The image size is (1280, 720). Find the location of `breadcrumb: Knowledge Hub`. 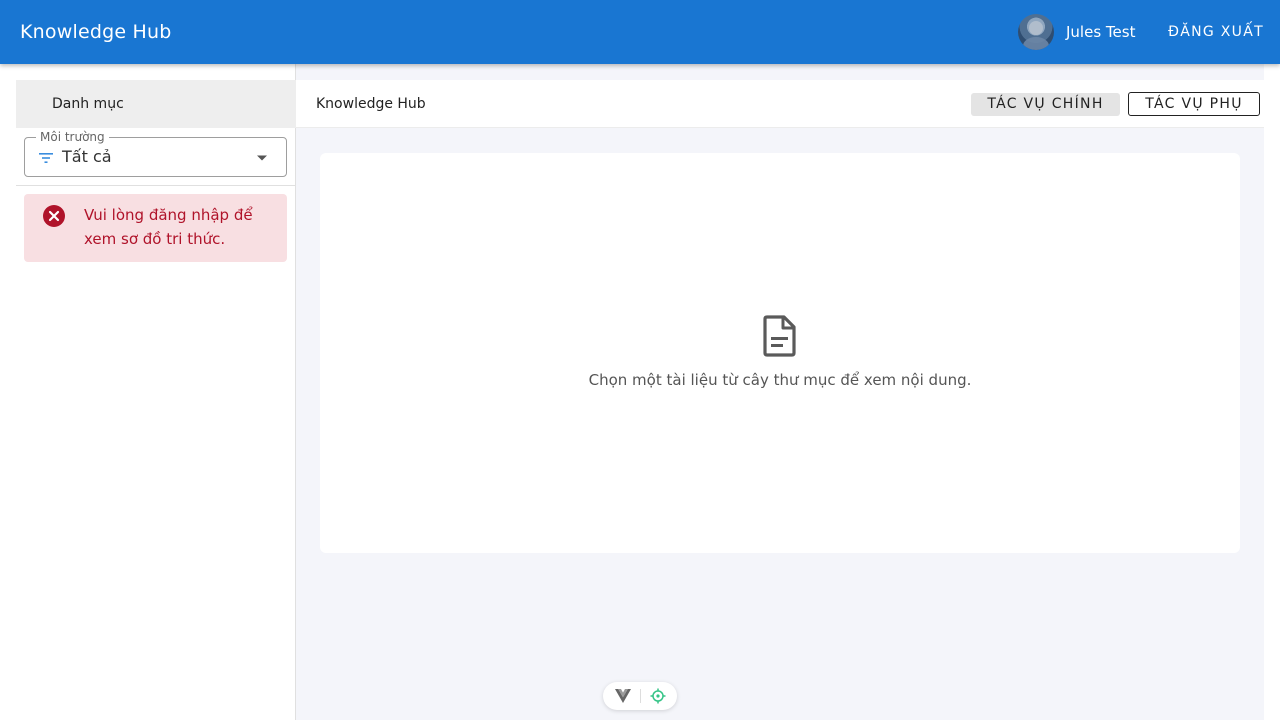

breadcrumb: Knowledge Hub is located at coordinates (371, 104).